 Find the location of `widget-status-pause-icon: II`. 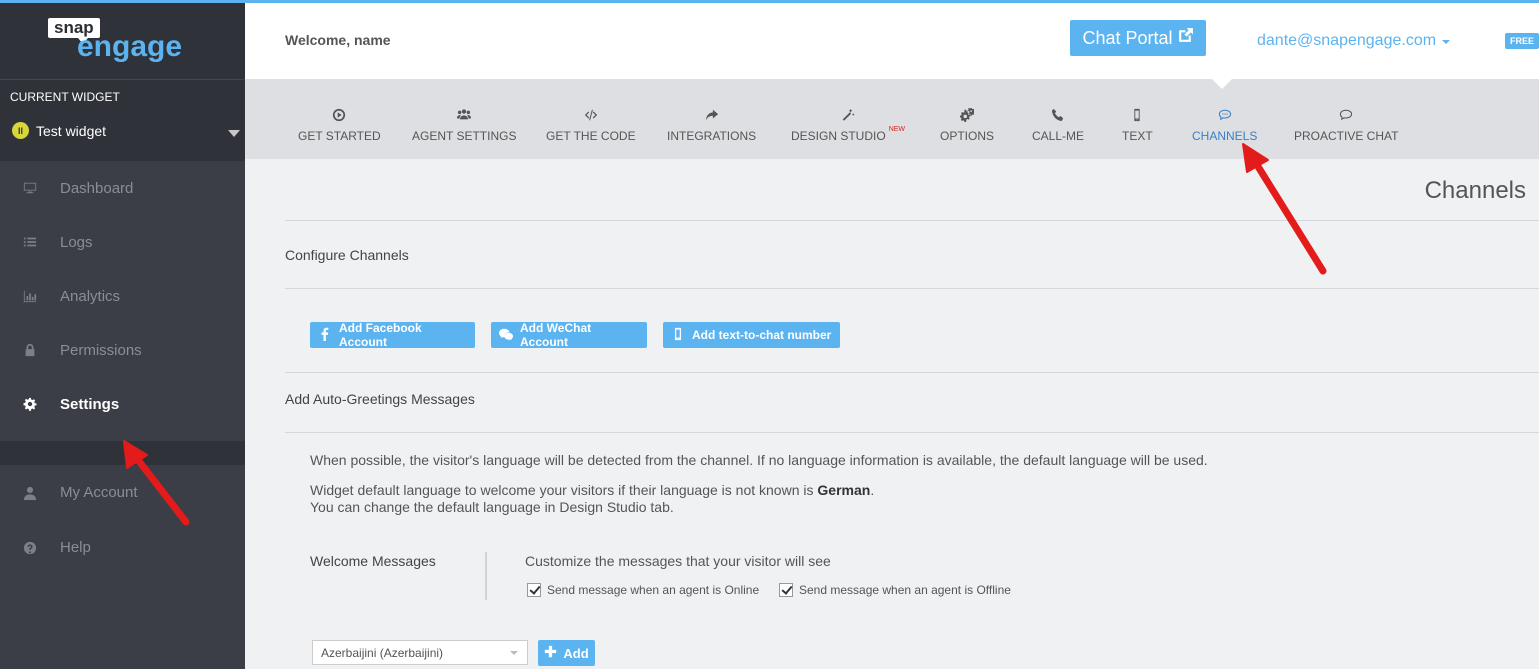

widget-status-pause-icon: II is located at coordinates (20, 130).